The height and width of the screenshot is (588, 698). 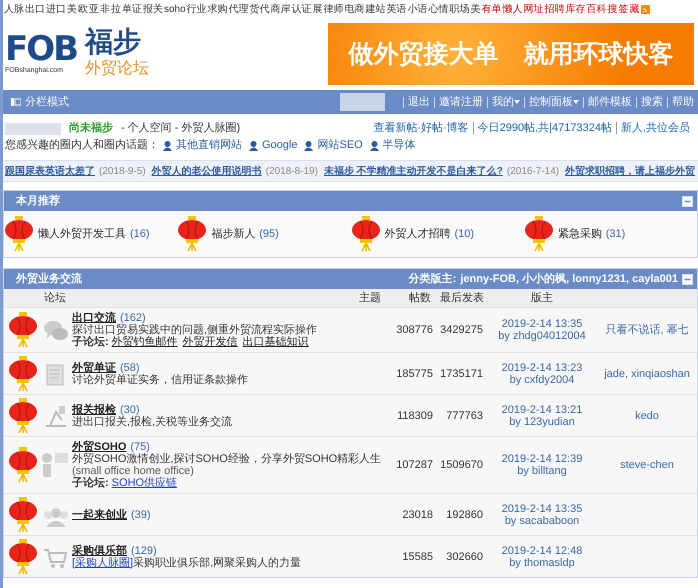 I want to click on subforum-label: 子论坛:, so click(x=90, y=483).